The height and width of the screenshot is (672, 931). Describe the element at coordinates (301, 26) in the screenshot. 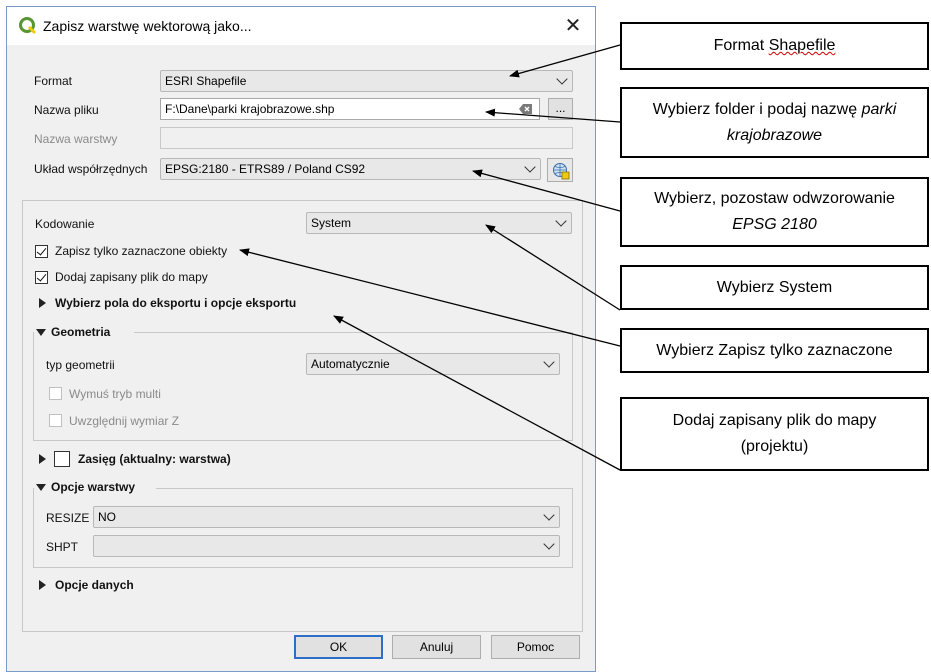

I see `title-bar: Zapisz warstwę wektorową jako... ✕` at that location.